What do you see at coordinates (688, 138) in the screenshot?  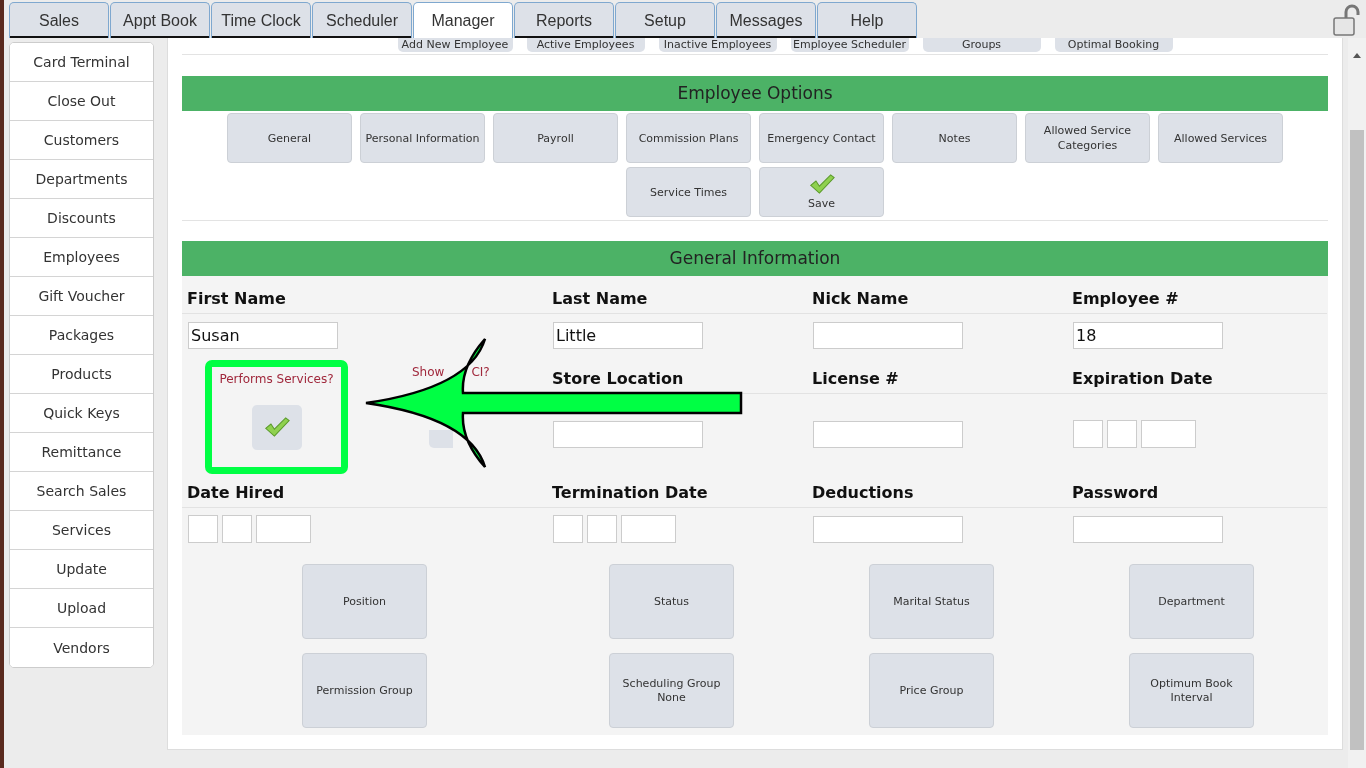 I see `option-button: Commission Plans` at bounding box center [688, 138].